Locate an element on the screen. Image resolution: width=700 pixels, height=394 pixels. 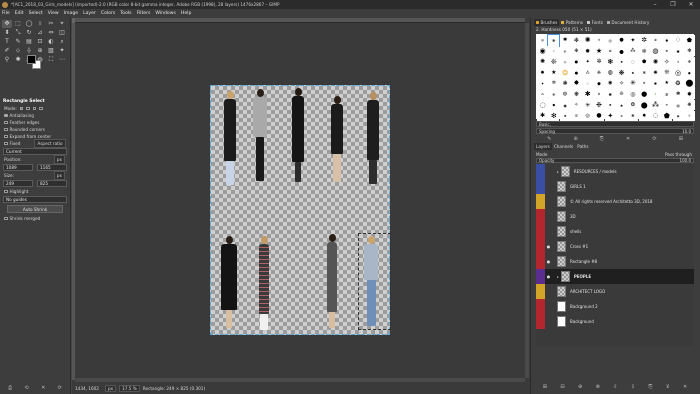
scissors-tool-icon: ✂ is located at coordinates (51, 24).